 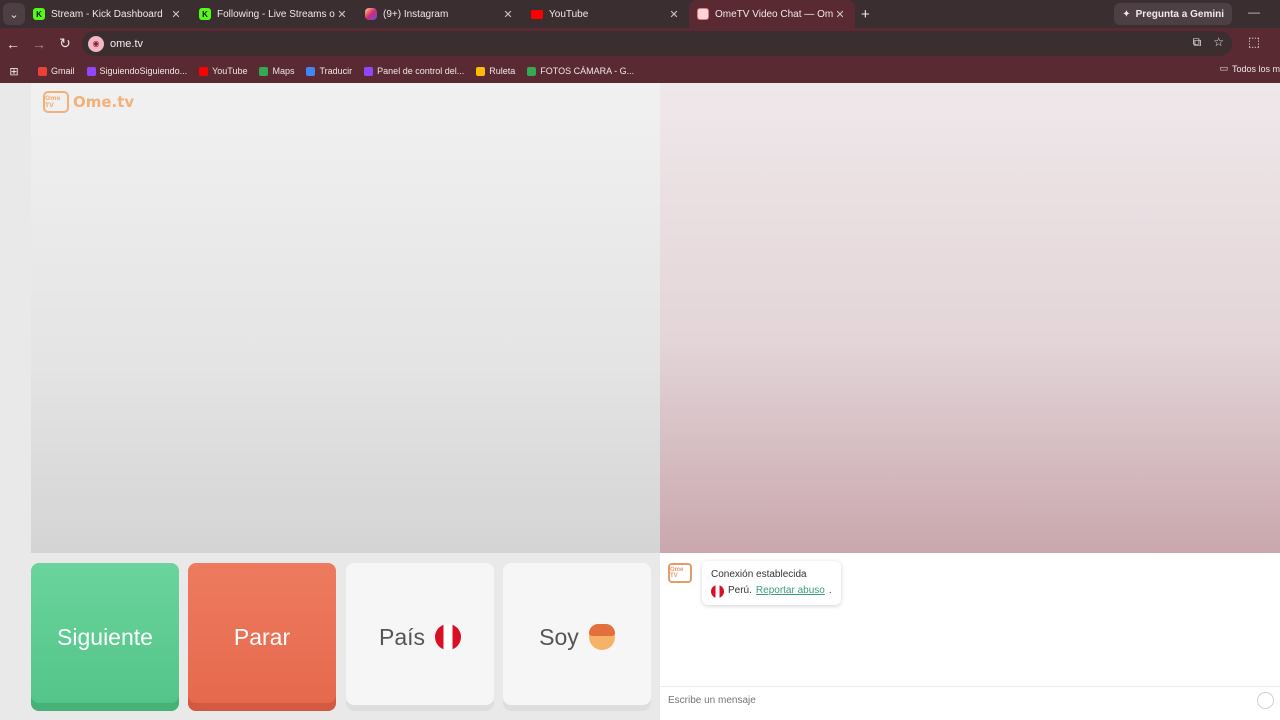 I want to click on back-icon: ←, so click(x=13, y=44).